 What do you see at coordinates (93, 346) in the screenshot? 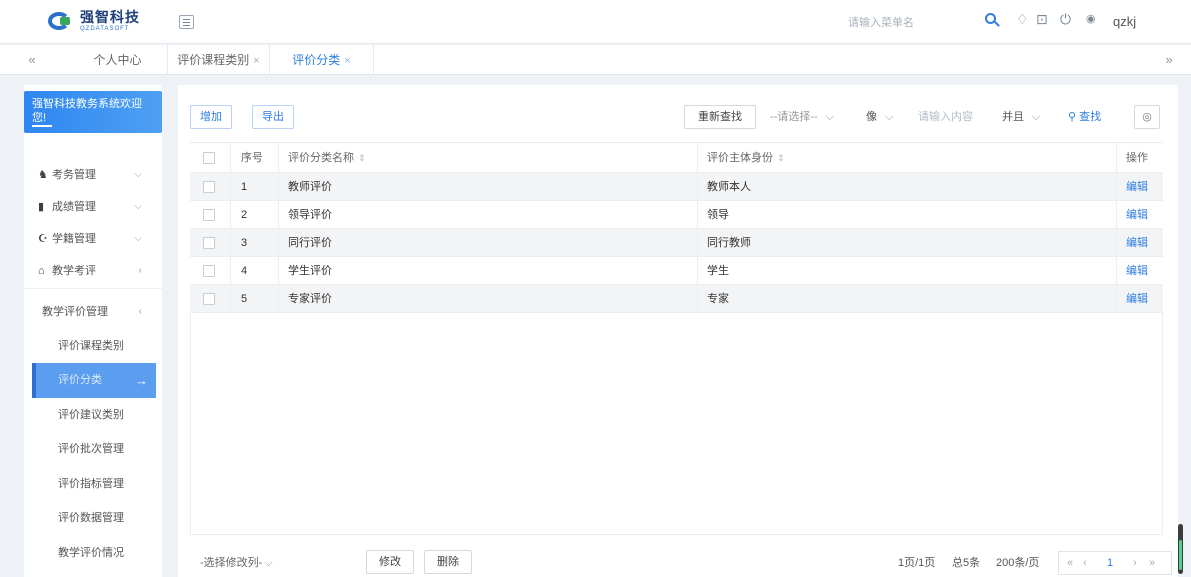
I see `sidebar-item-course-category: 评价课程类别` at bounding box center [93, 346].